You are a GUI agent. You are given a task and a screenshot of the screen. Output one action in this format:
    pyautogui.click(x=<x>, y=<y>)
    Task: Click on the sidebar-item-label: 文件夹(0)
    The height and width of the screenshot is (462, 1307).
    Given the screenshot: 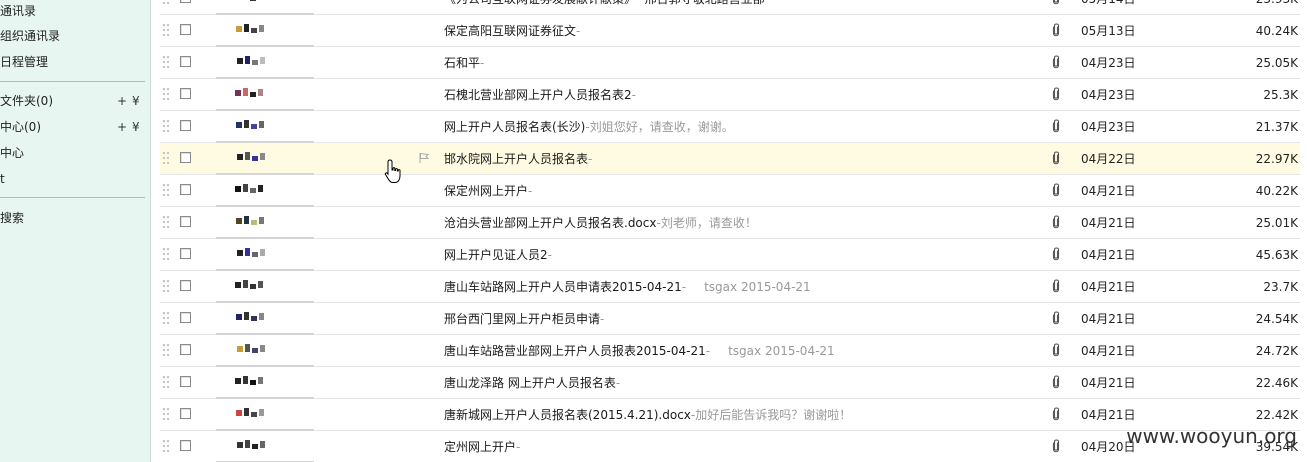 What is the action you would take?
    pyautogui.click(x=26, y=101)
    